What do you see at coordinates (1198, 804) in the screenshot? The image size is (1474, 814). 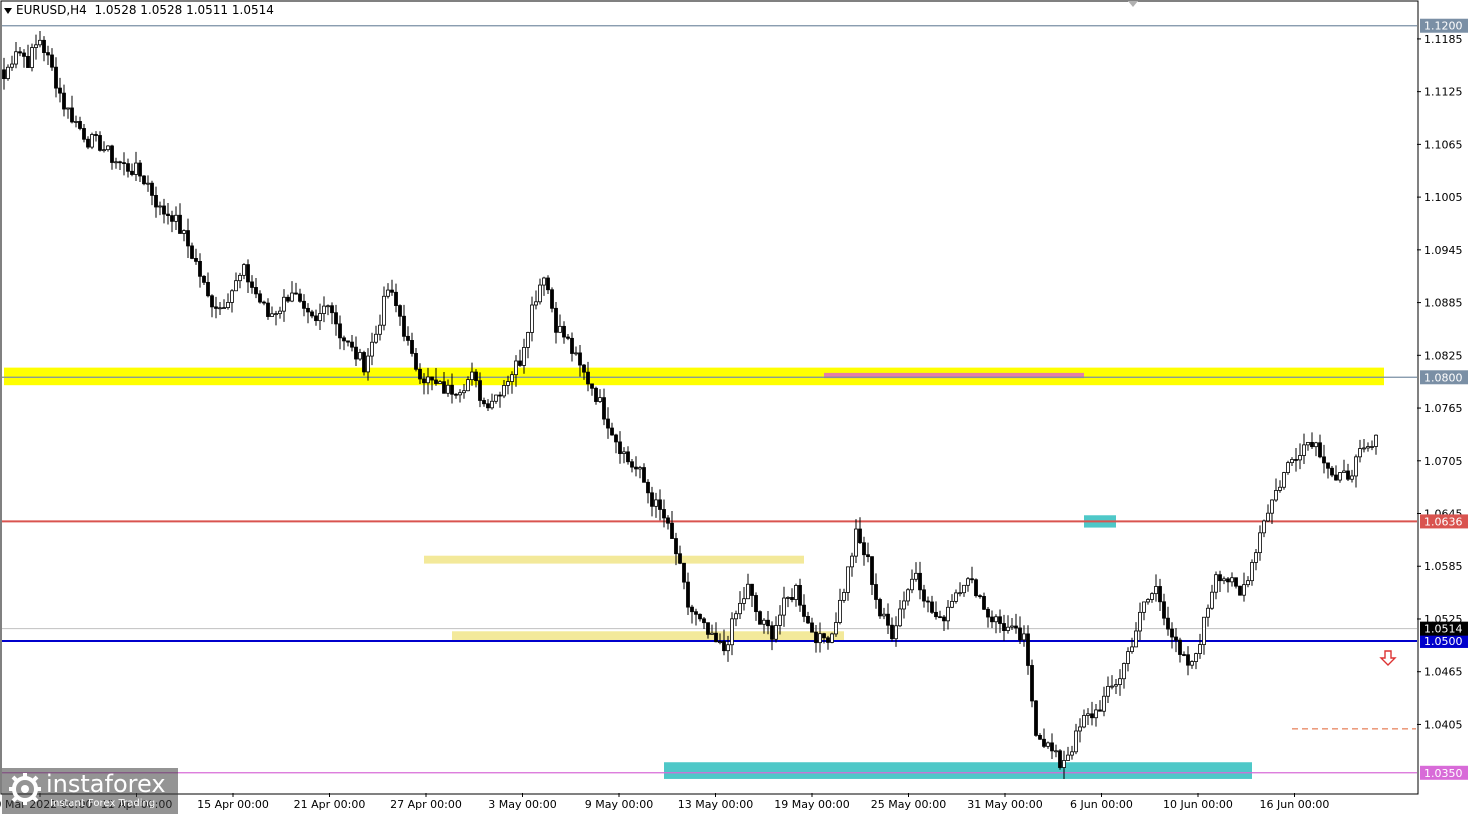 I see `x-tick-label: 10 Jun 00:00` at bounding box center [1198, 804].